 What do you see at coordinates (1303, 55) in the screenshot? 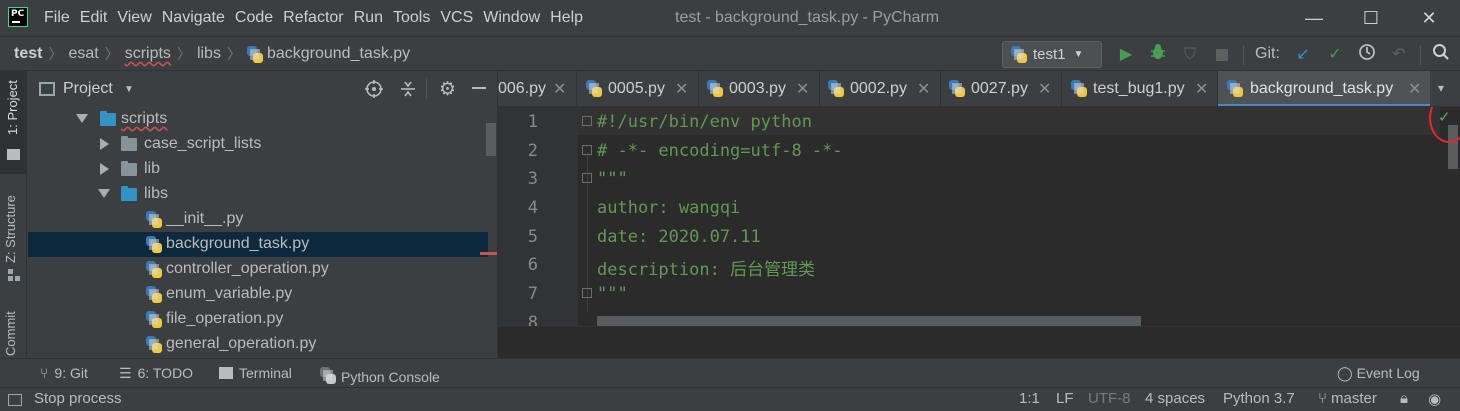
I see `git-update-icon: ↙` at bounding box center [1303, 55].